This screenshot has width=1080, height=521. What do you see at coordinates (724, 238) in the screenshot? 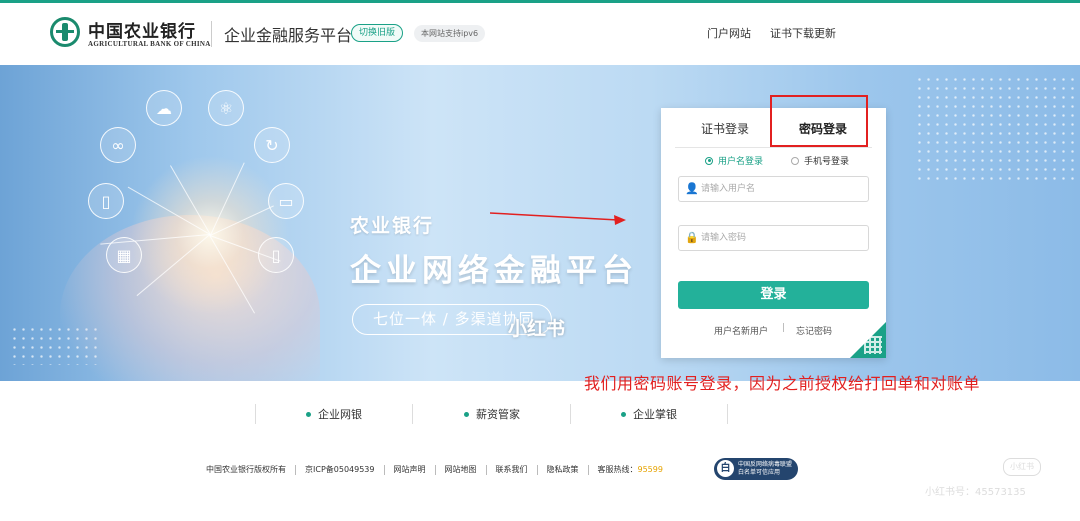
I see `password-placeholder: 请输入密码` at bounding box center [724, 238].